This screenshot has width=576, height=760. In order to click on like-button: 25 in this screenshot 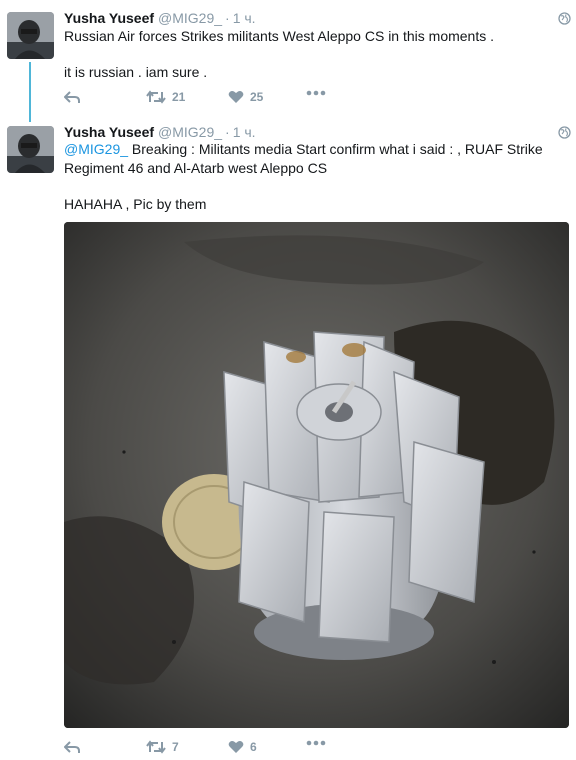, I will do `click(245, 97)`.